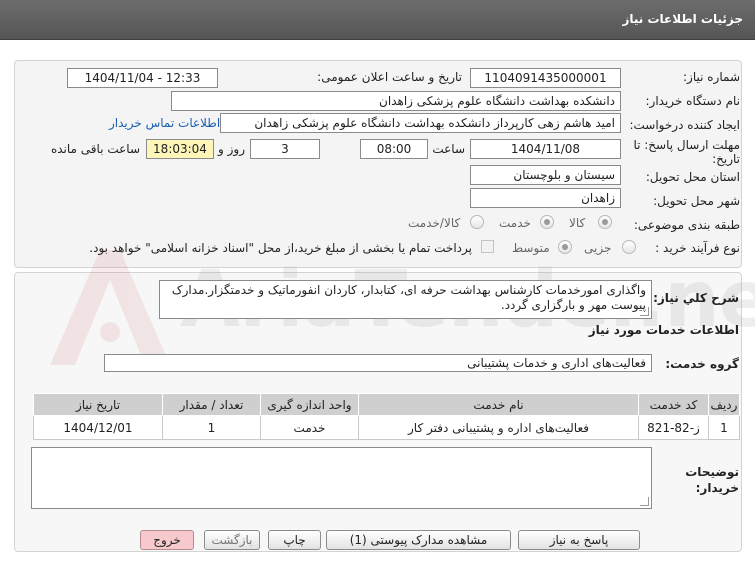  I want to click on back-button: بازگشت, so click(232, 540).